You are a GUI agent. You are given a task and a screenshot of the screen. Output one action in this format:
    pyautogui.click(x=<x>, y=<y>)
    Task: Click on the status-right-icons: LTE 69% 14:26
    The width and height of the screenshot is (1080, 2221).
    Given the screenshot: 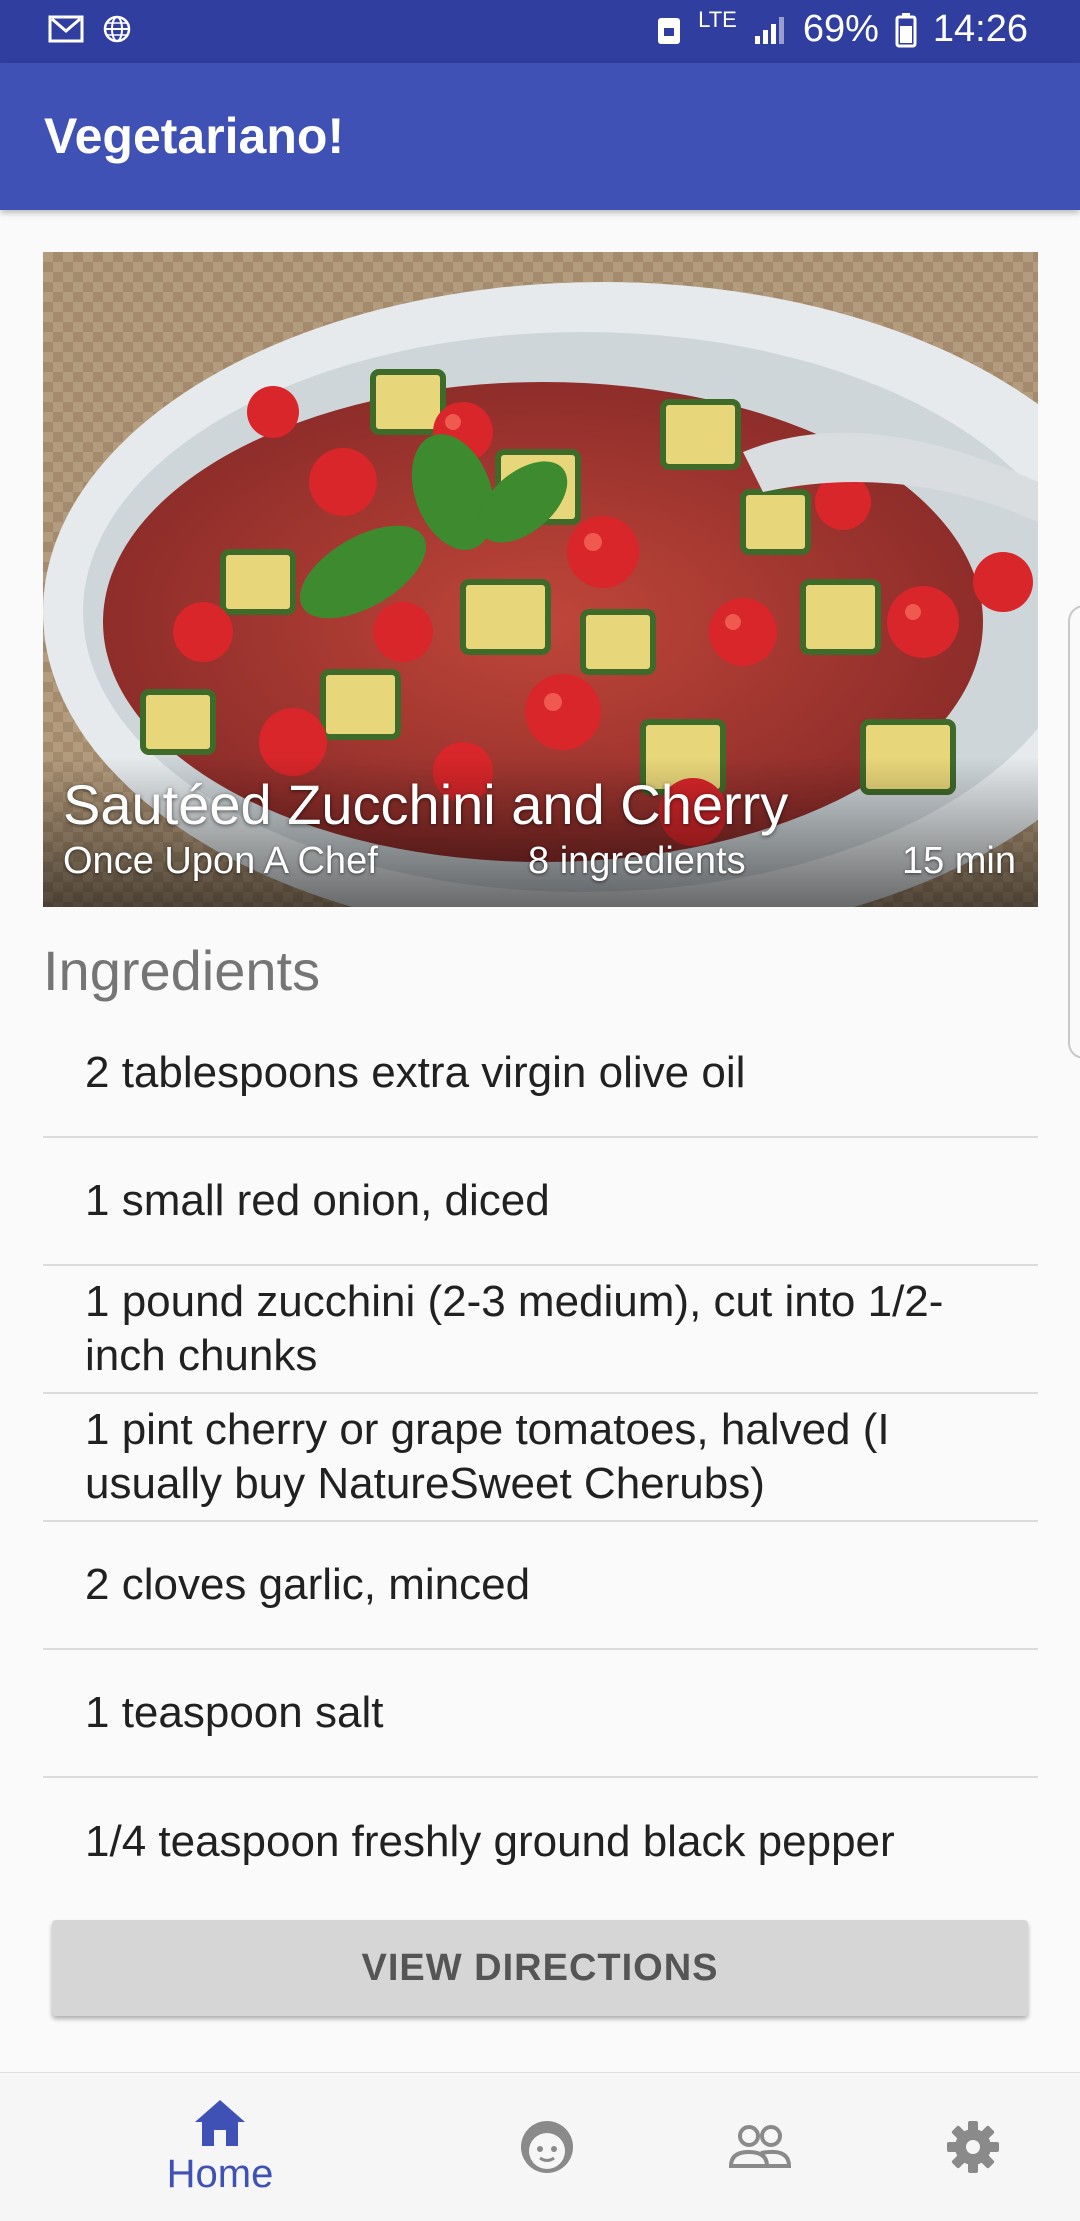 What is the action you would take?
    pyautogui.click(x=842, y=28)
    